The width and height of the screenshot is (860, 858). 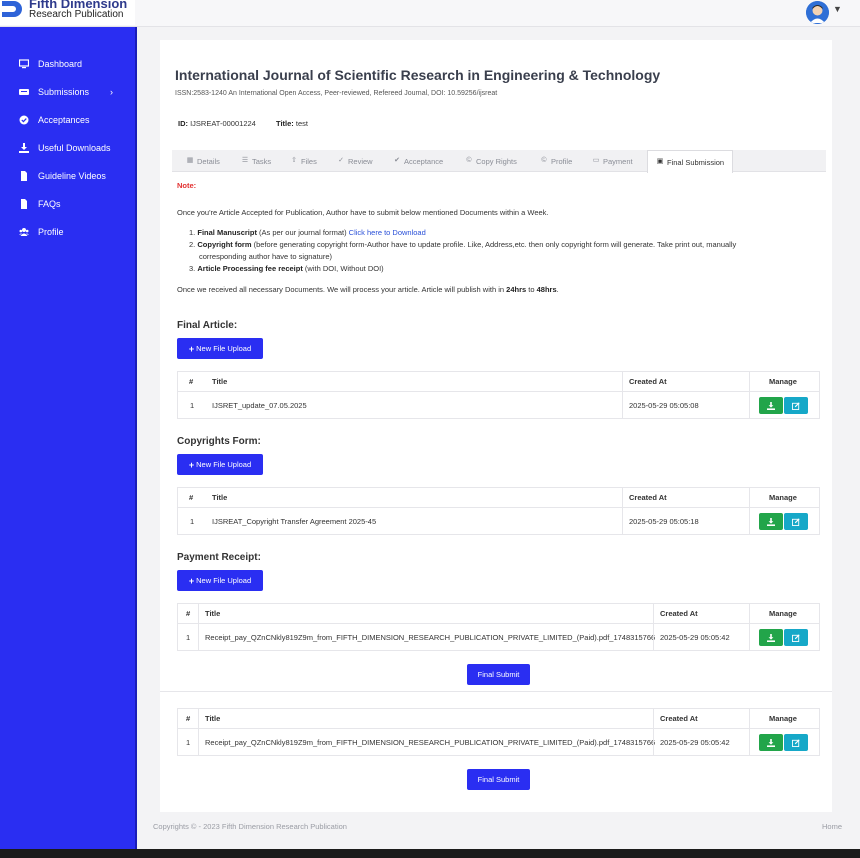 What do you see at coordinates (192, 268) in the screenshot?
I see `list-number: 3.` at bounding box center [192, 268].